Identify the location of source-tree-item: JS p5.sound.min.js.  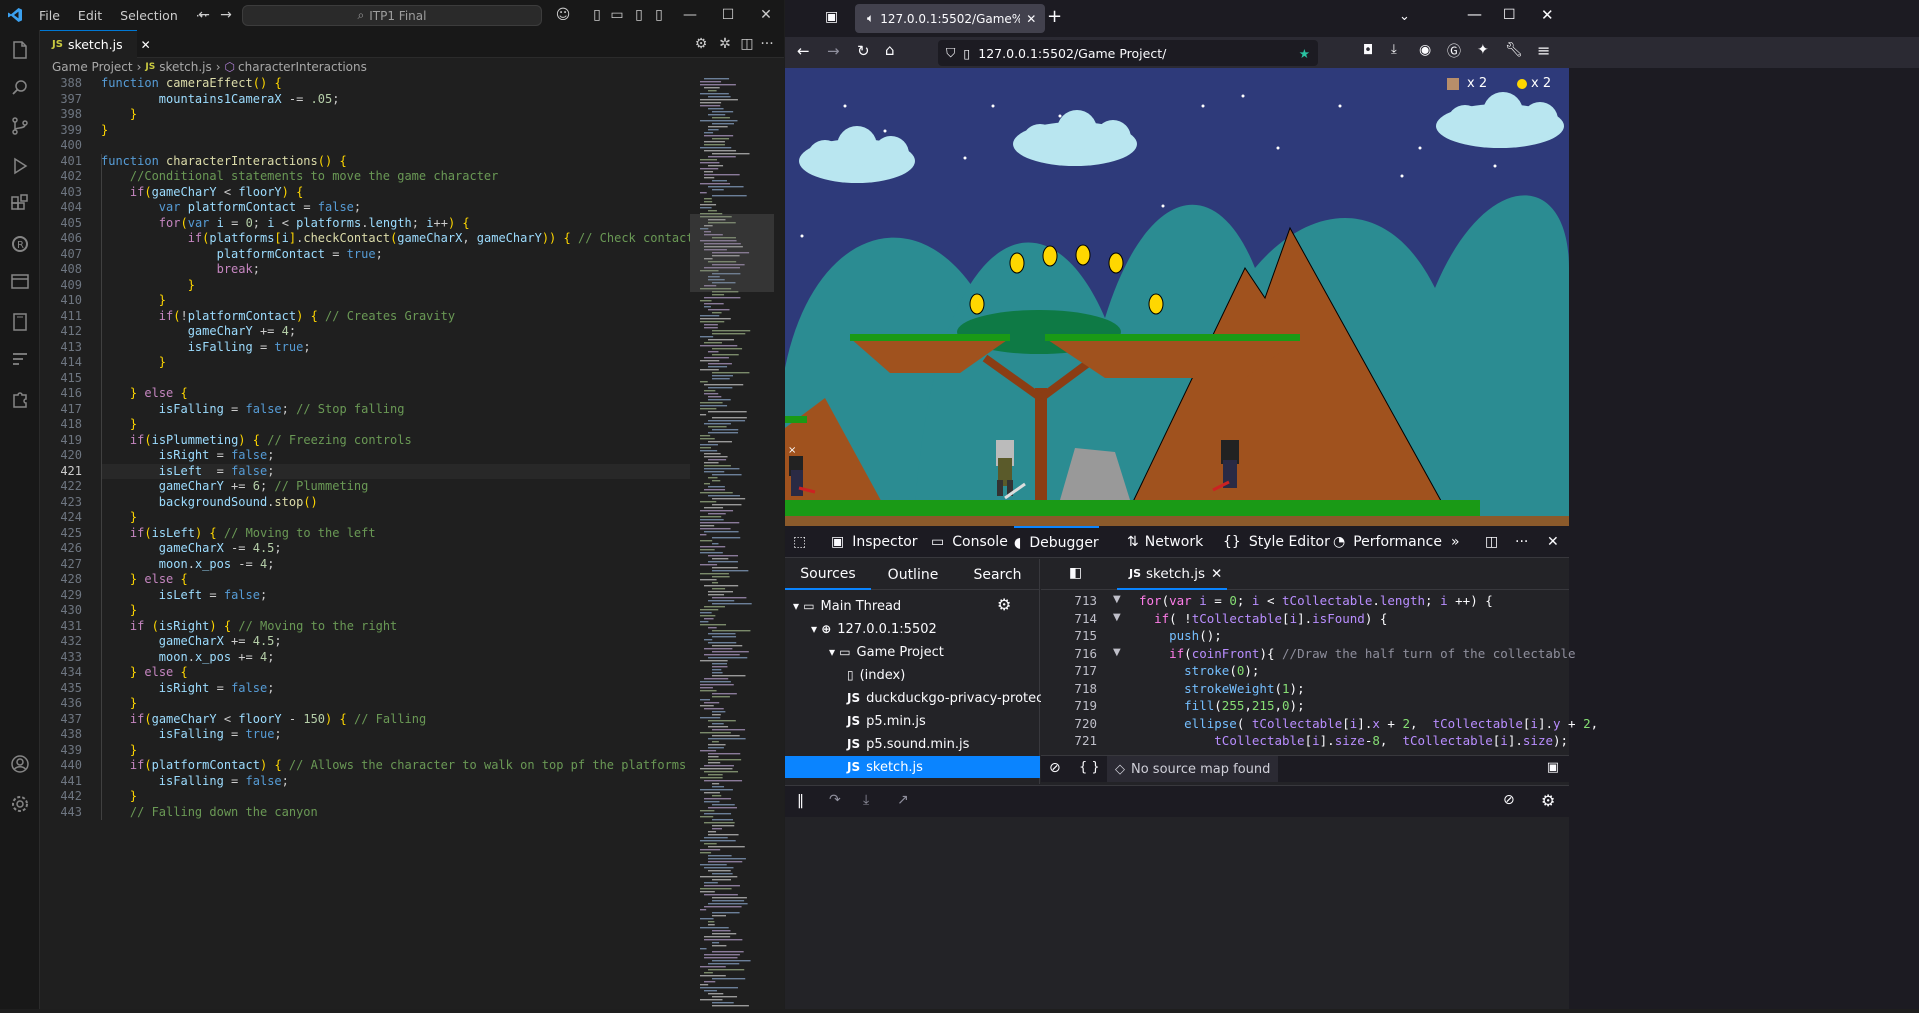
(912, 744).